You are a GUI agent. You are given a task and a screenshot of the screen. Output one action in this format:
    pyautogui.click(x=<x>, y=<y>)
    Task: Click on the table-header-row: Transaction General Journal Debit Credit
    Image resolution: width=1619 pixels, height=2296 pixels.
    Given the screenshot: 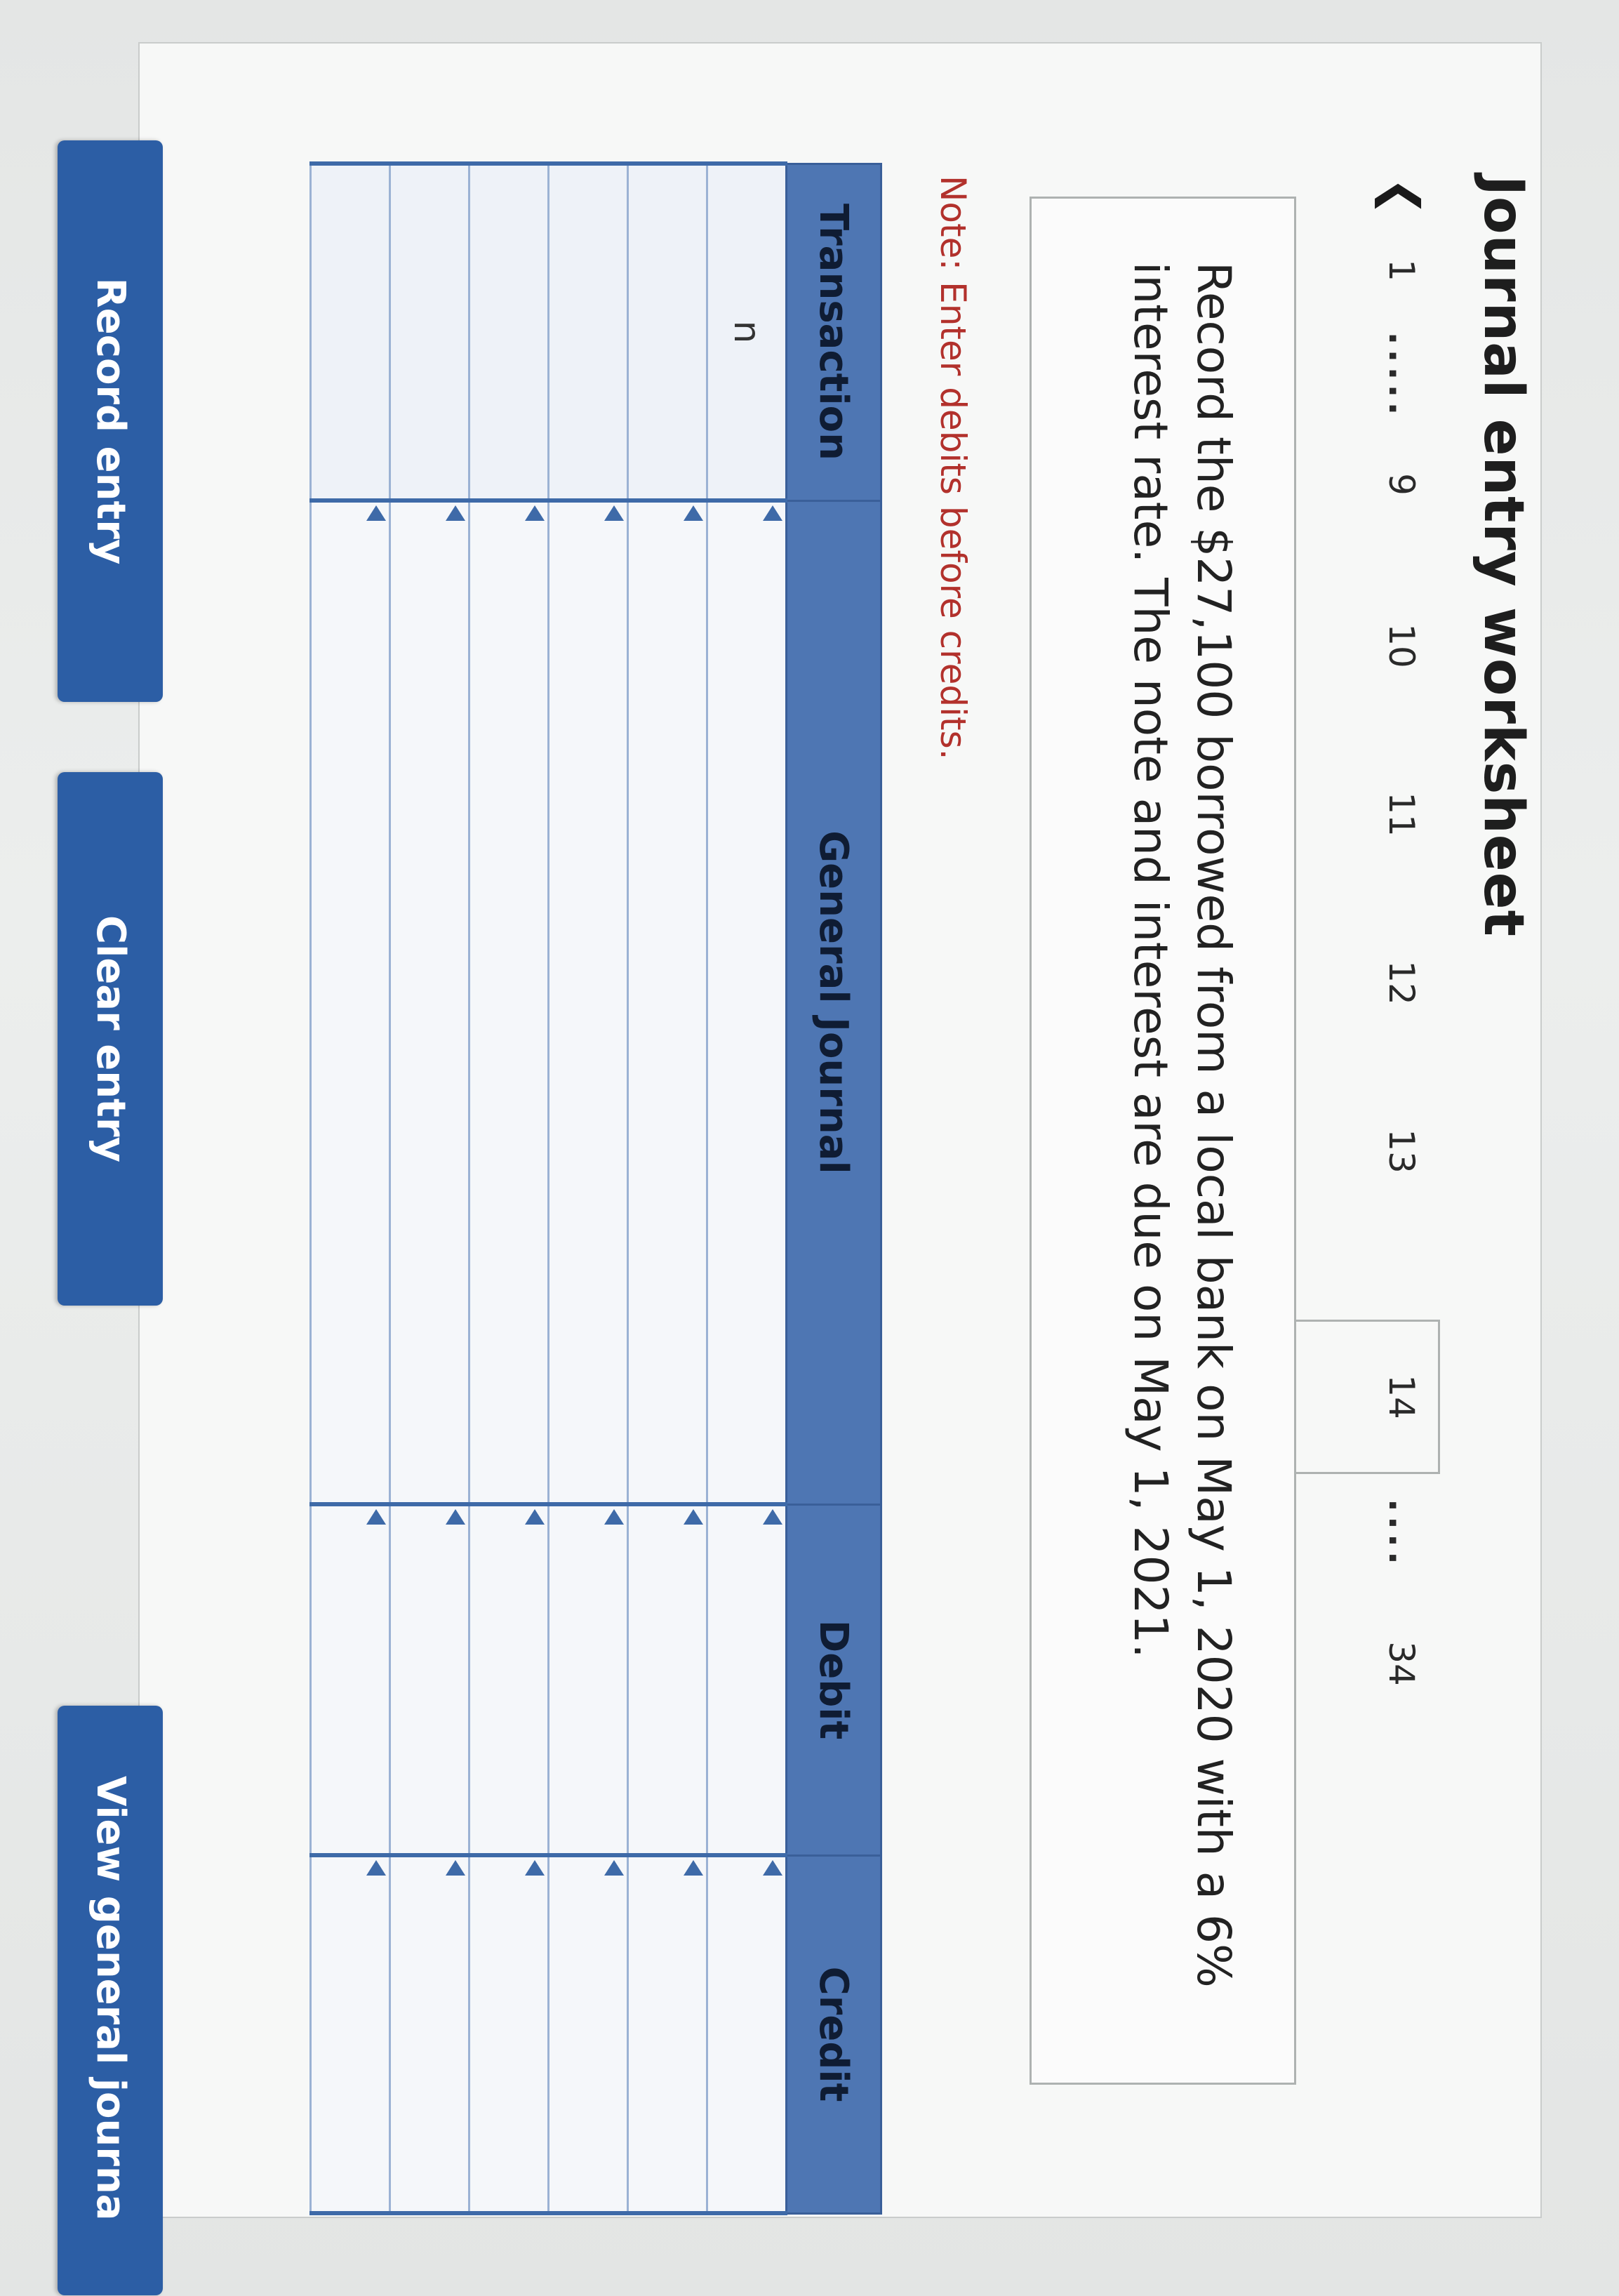 What is the action you would take?
    pyautogui.click(x=833, y=1188)
    